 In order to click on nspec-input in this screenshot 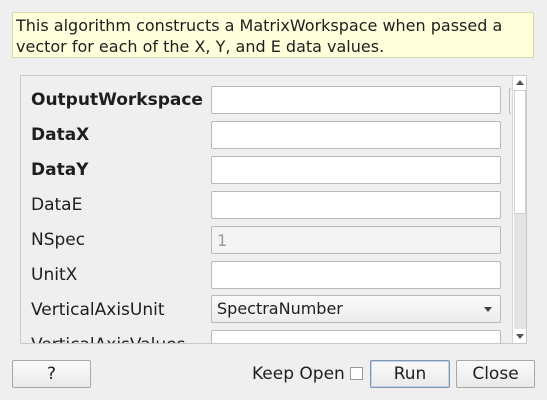, I will do `click(356, 240)`.